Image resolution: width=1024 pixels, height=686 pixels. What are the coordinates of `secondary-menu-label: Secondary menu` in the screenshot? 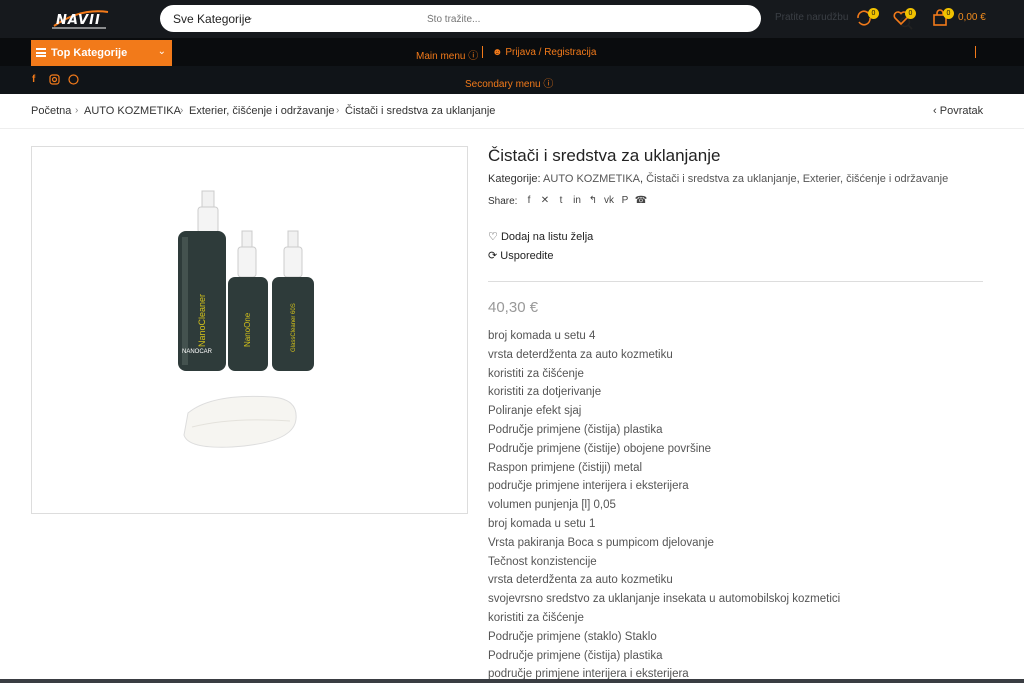 It's located at (503, 84).